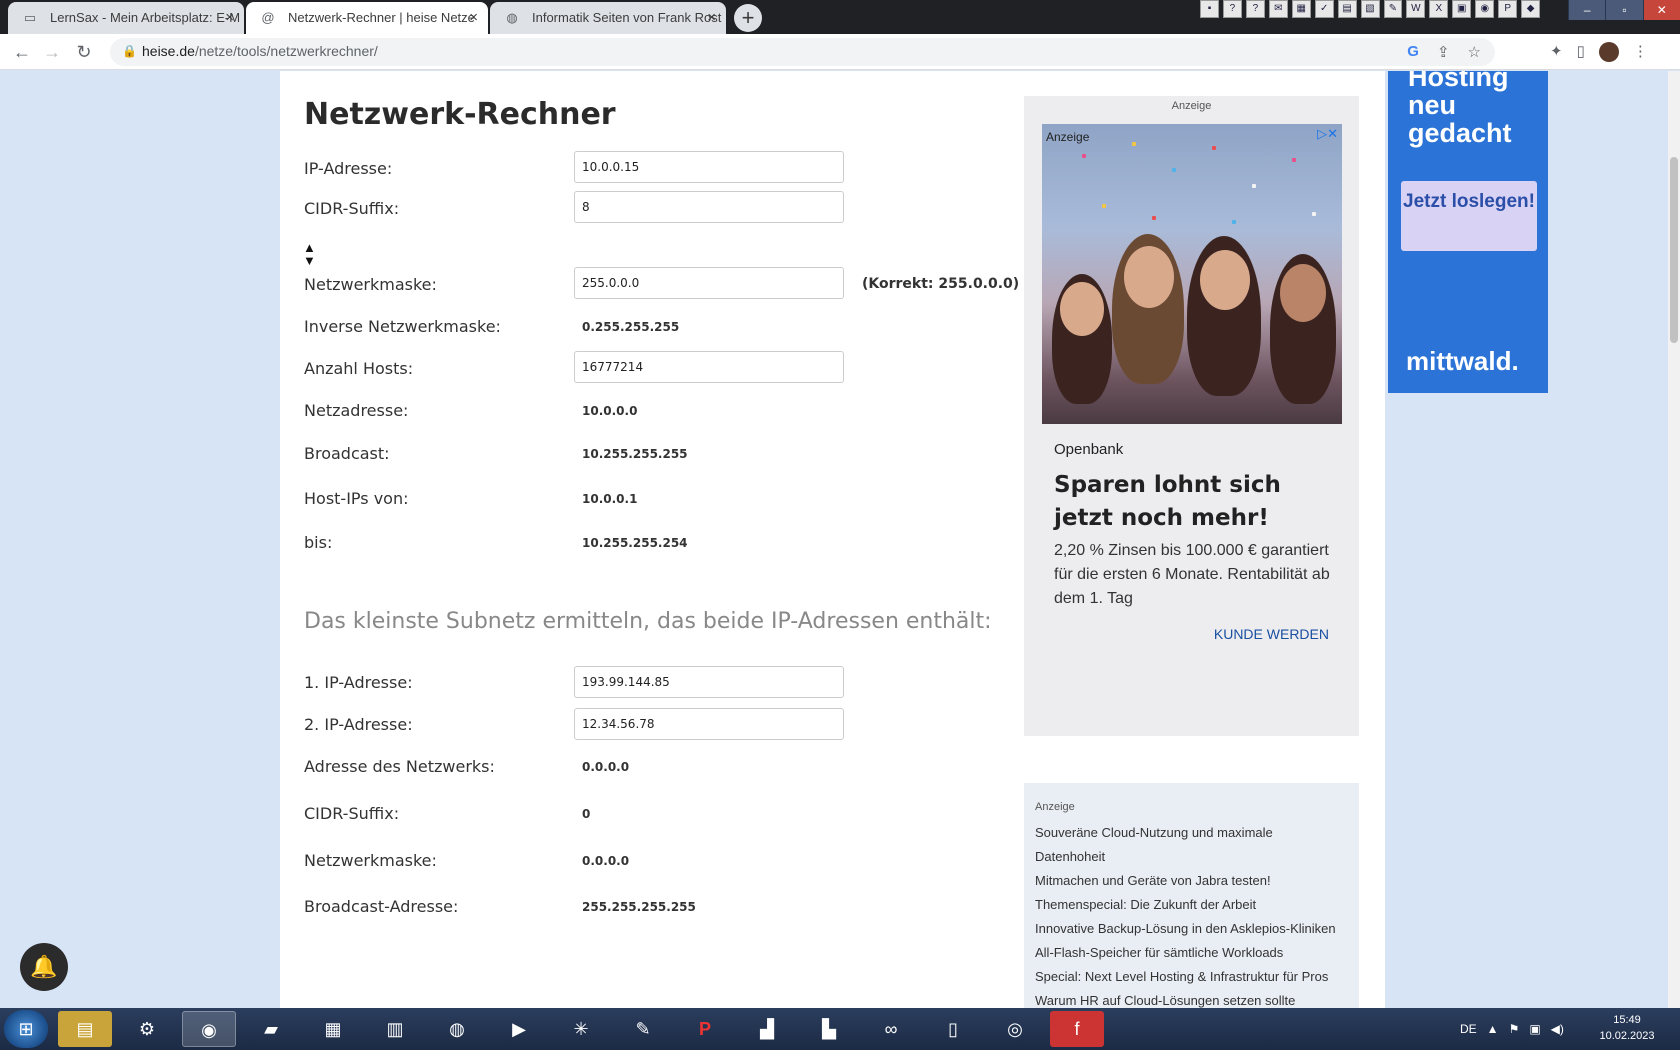 The height and width of the screenshot is (1050, 1680). I want to click on start-button: ⊞, so click(26, 1029).